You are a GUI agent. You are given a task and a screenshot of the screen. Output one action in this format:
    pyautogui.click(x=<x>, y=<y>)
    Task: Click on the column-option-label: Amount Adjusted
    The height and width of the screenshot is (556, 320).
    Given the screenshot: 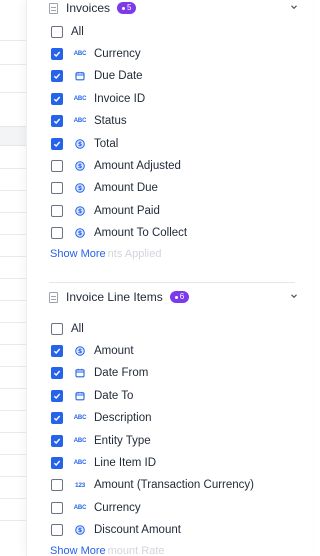 What is the action you would take?
    pyautogui.click(x=137, y=166)
    